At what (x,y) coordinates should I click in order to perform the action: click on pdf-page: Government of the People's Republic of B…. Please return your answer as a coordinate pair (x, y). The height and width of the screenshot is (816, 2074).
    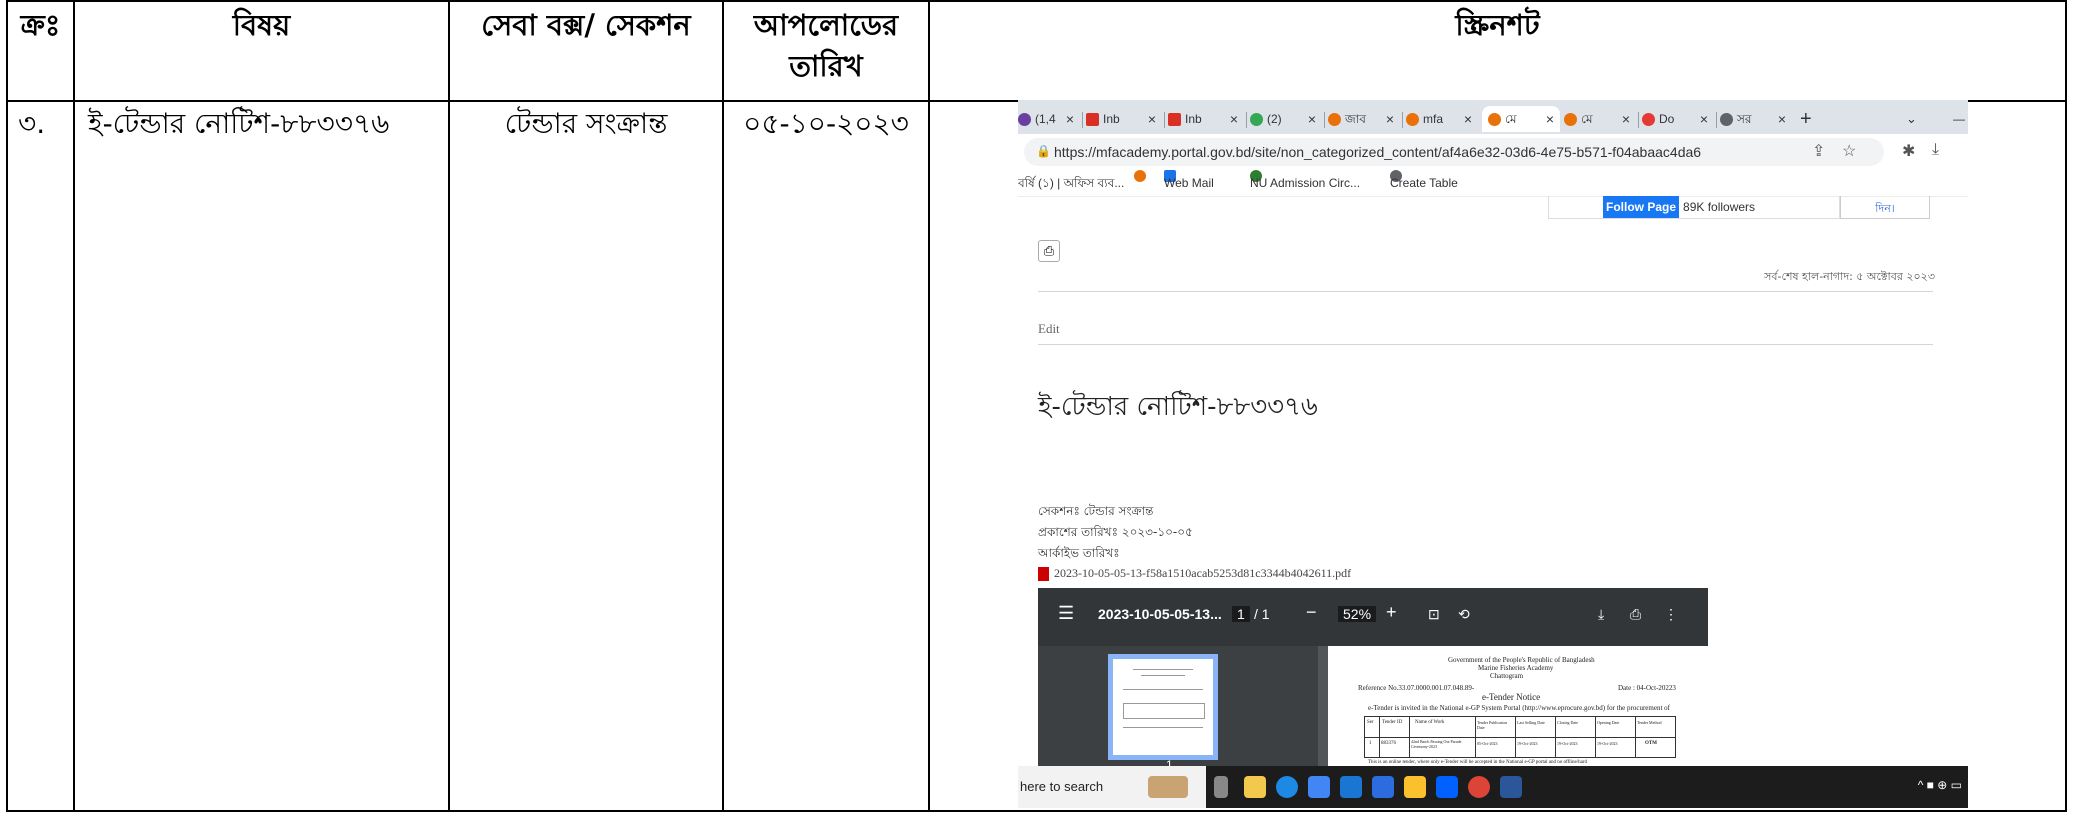
    Looking at the image, I should click on (1518, 708).